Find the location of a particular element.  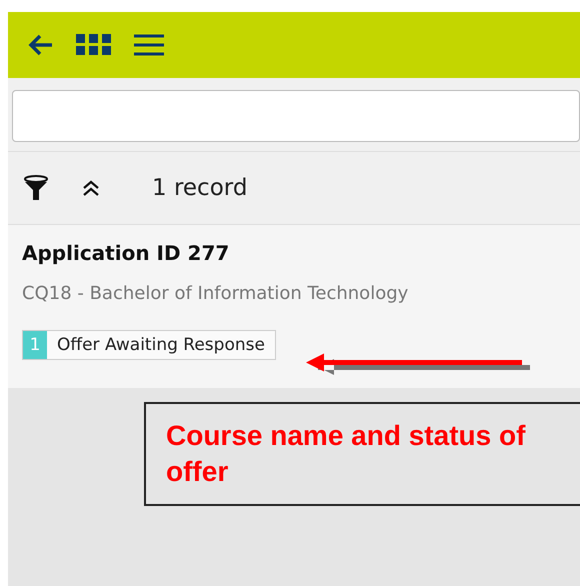

back-arrow-icon is located at coordinates (40, 45).